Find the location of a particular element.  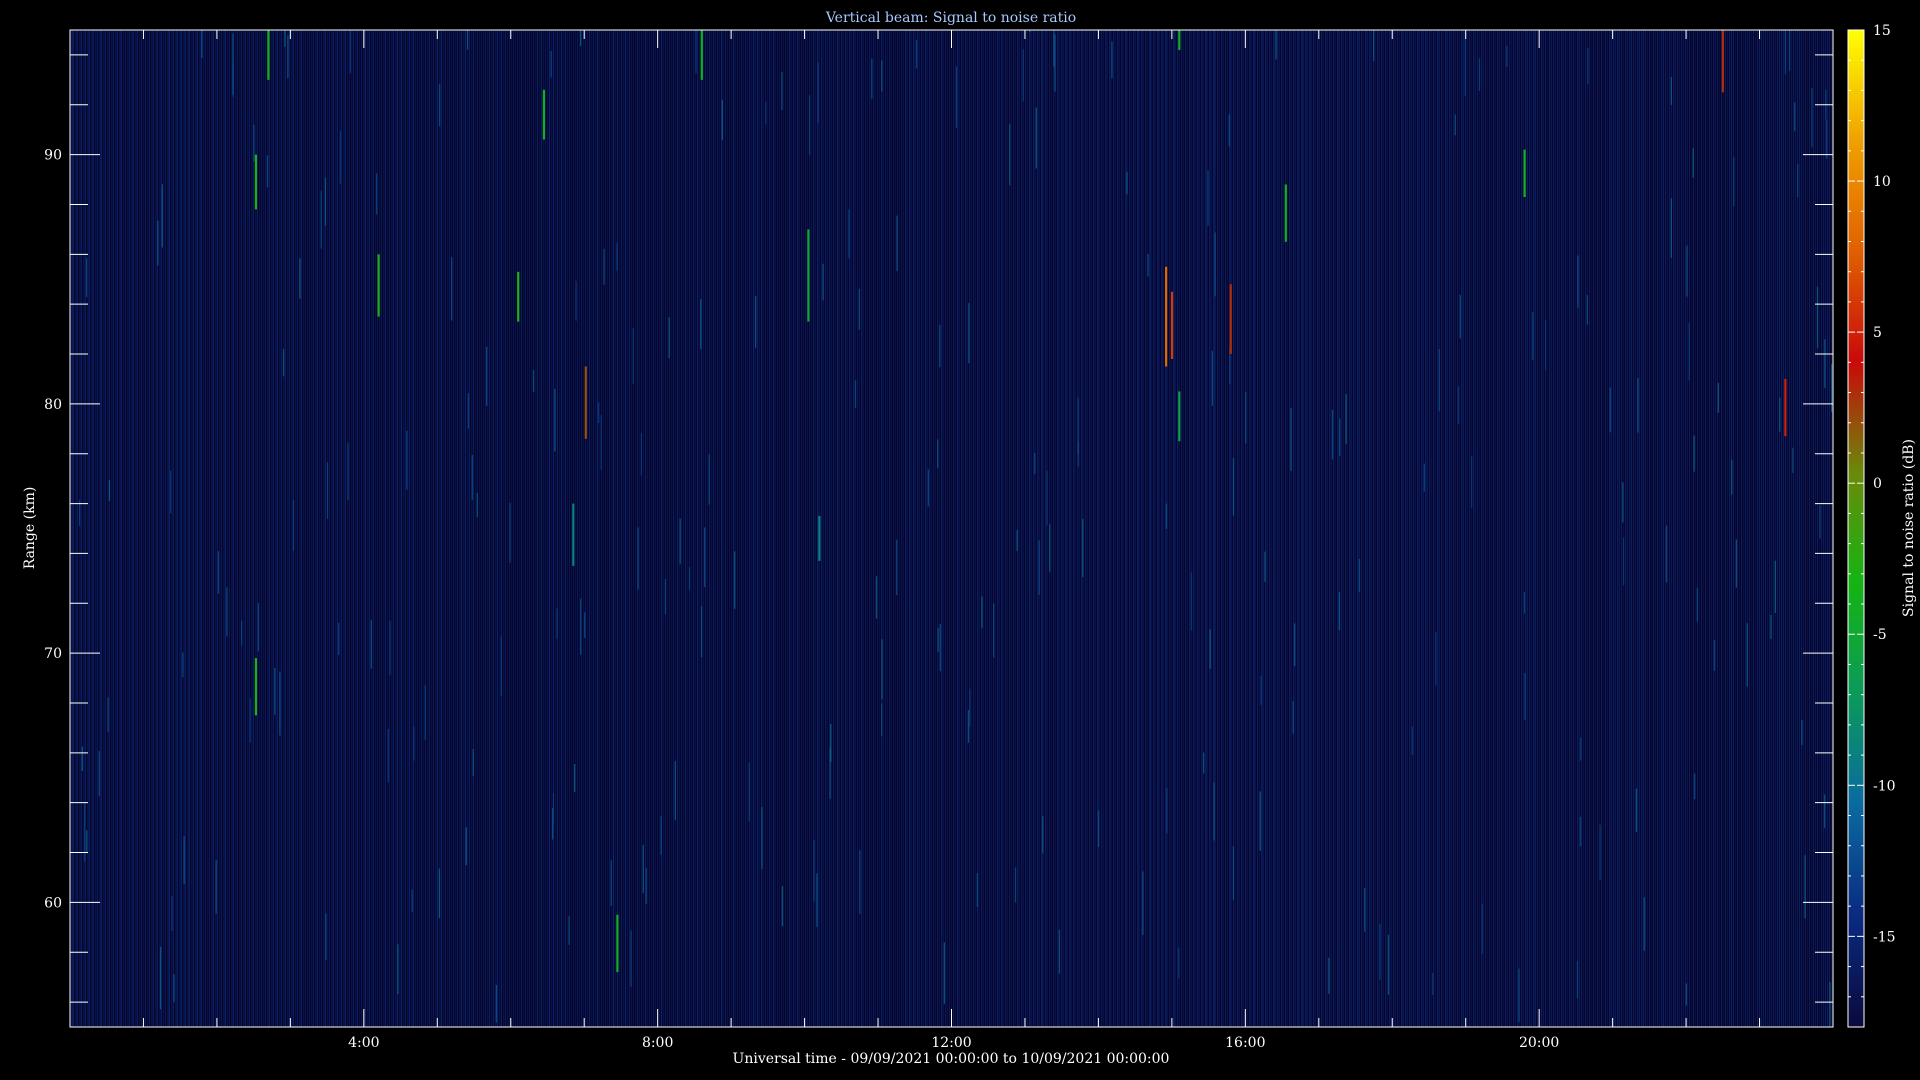

colorbar-label: Signal to noise ratio (dB) is located at coordinates (1909, 528).